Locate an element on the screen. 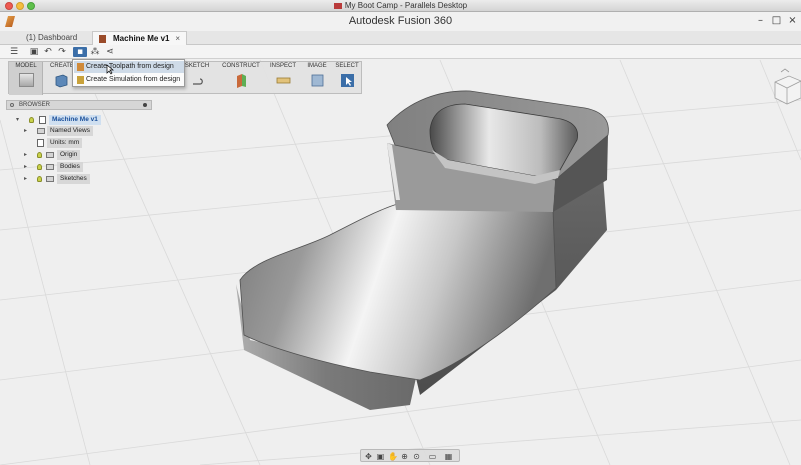 This screenshot has height=465, width=801. tab-machine-me: Machine Me v1 × is located at coordinates (139, 38).